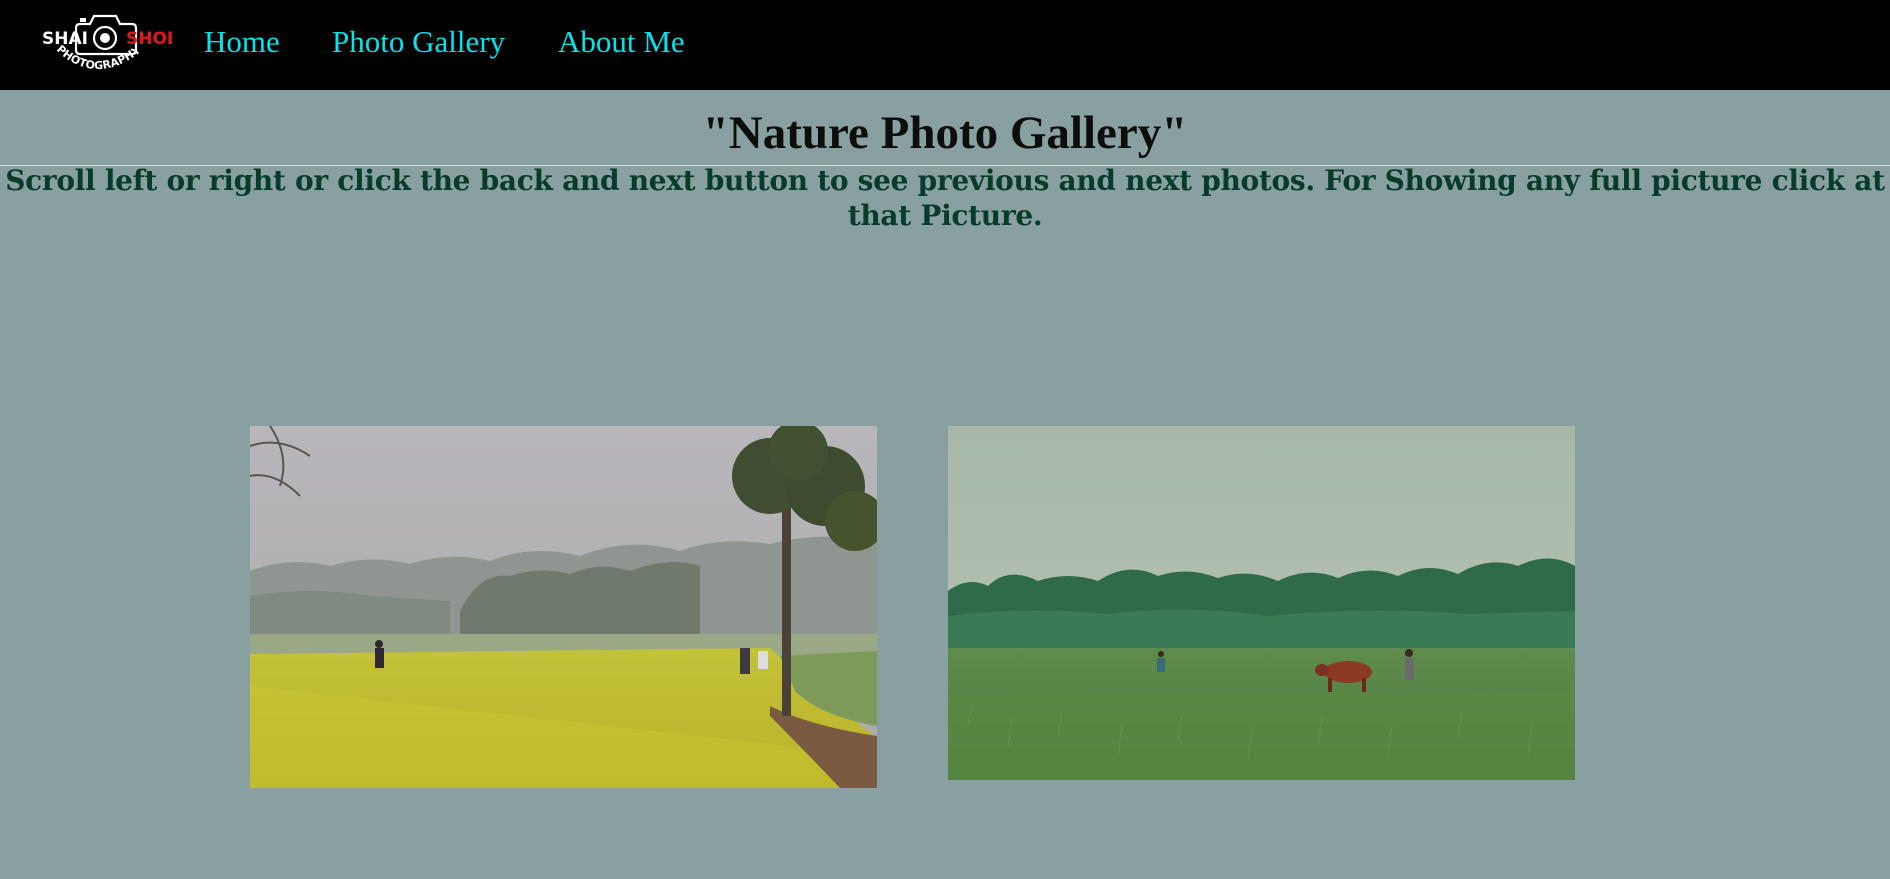  I want to click on nav-link-about-me: About Me, so click(621, 42).